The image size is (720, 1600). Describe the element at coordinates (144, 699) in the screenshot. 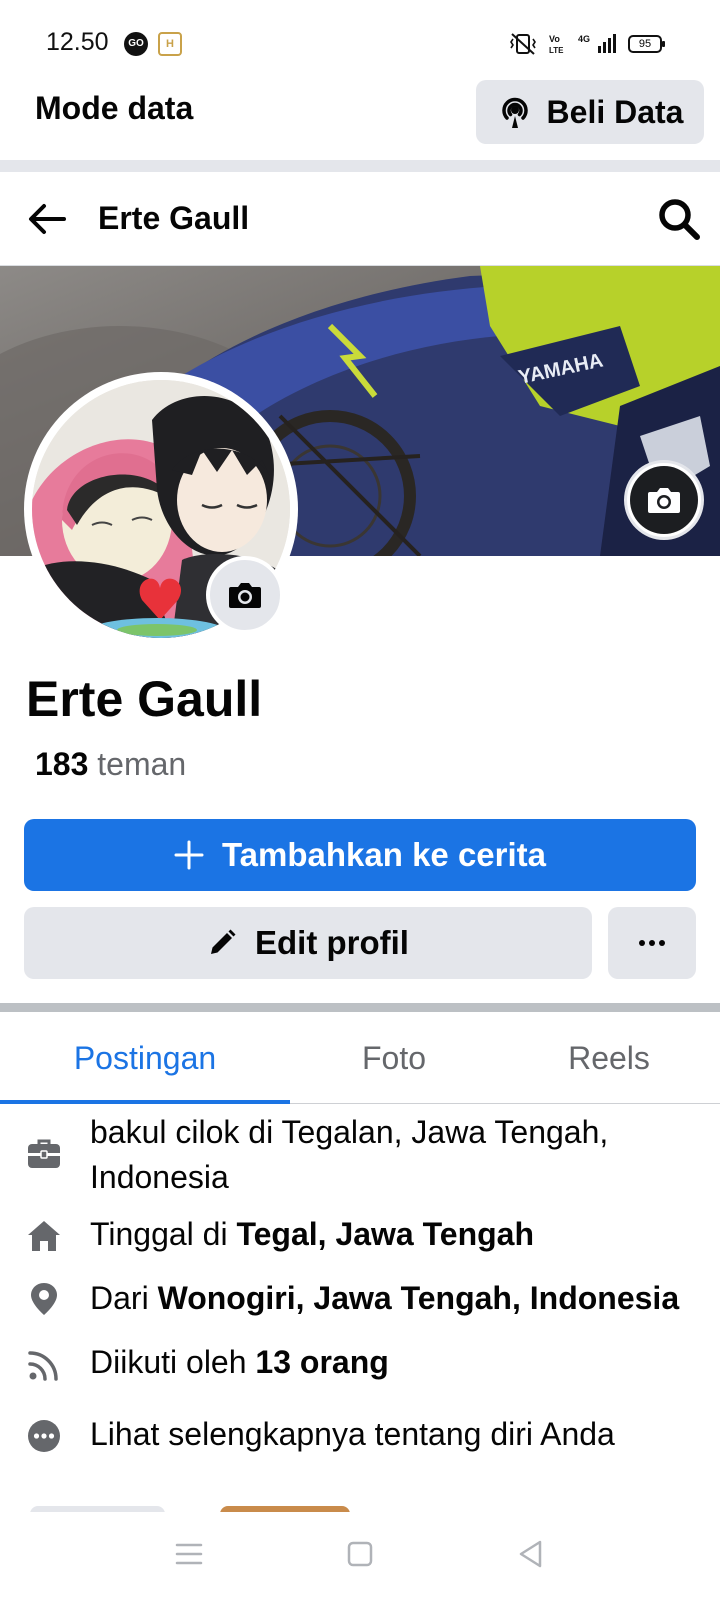

I see `profile-name: Erte Gaull` at that location.